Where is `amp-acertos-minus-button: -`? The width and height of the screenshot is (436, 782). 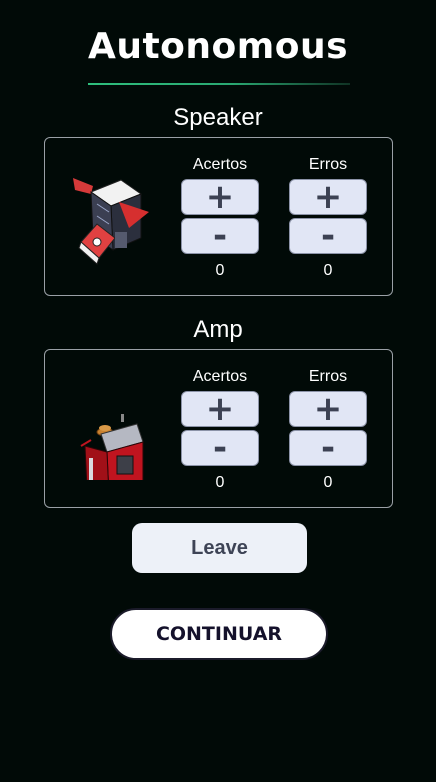 amp-acertos-minus-button: - is located at coordinates (220, 448).